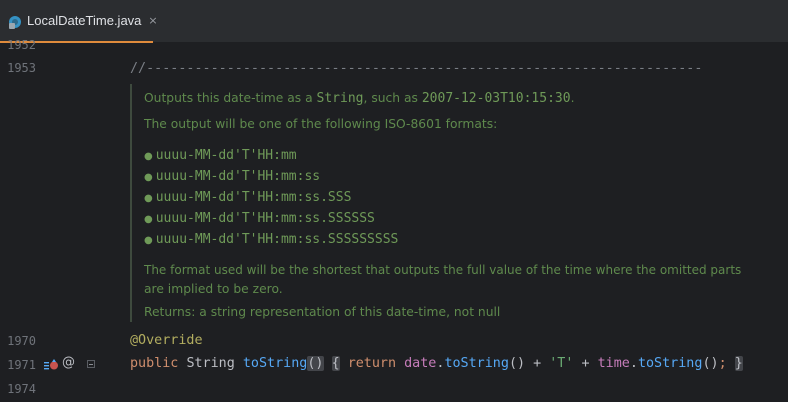 This screenshot has height=402, width=788. What do you see at coordinates (154, 363) in the screenshot?
I see `keyword-public: public` at bounding box center [154, 363].